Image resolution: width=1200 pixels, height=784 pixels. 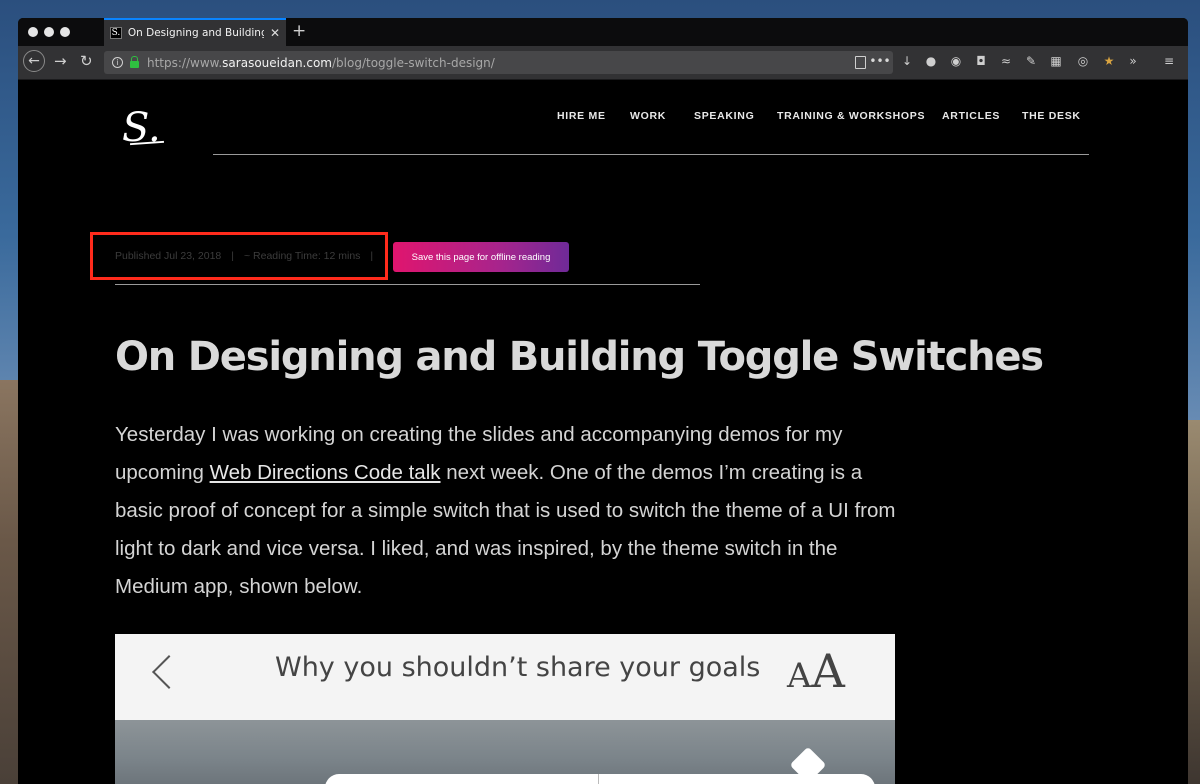 What do you see at coordinates (325, 472) in the screenshot?
I see `web-directions-link: Web Directions Code talk` at bounding box center [325, 472].